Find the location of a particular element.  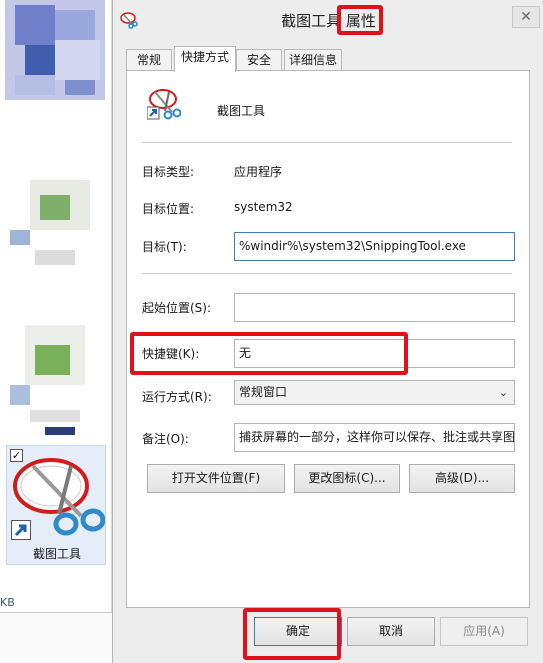

cancel-button: 取消 is located at coordinates (391, 631).